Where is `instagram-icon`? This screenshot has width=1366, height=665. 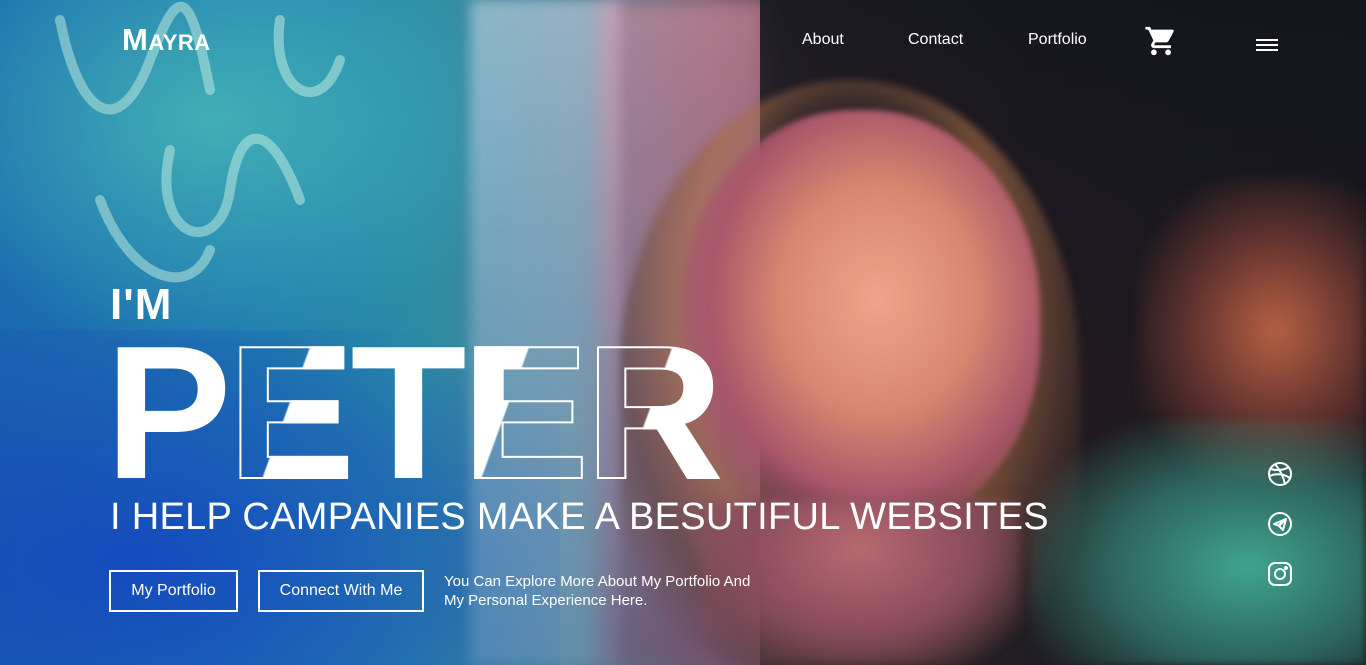 instagram-icon is located at coordinates (1280, 574).